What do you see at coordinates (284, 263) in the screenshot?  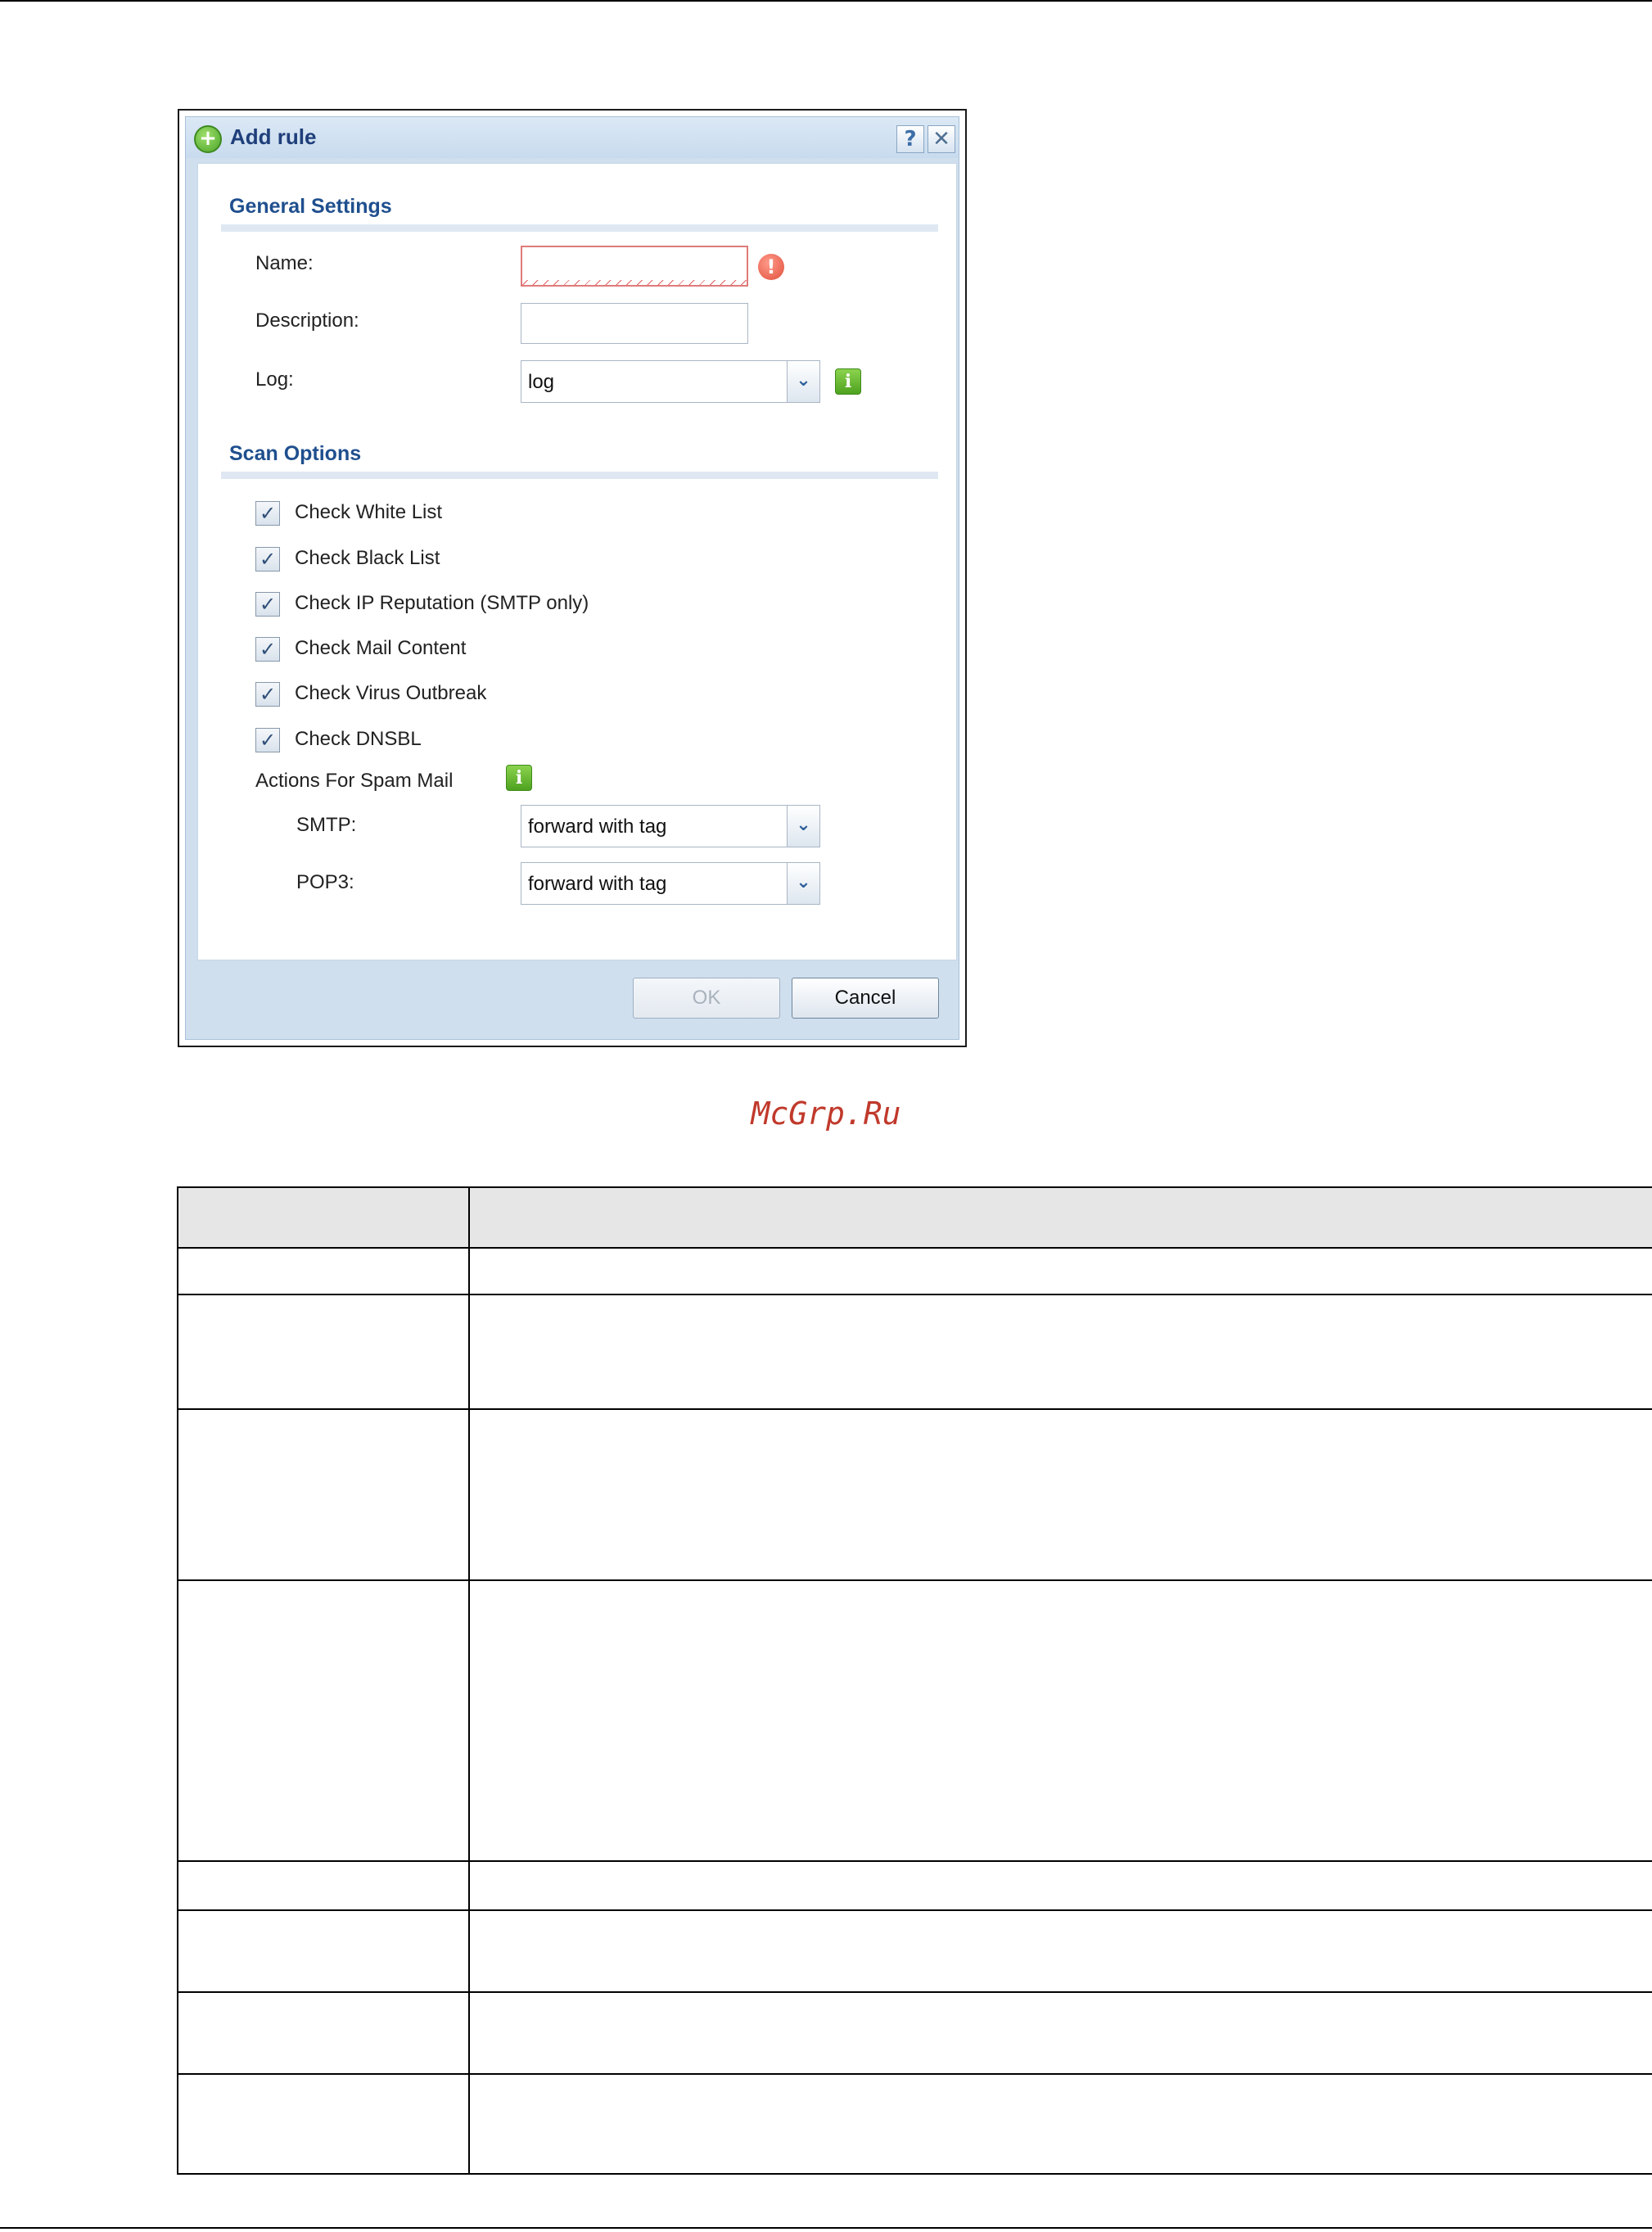 I see `name-label: Name:` at bounding box center [284, 263].